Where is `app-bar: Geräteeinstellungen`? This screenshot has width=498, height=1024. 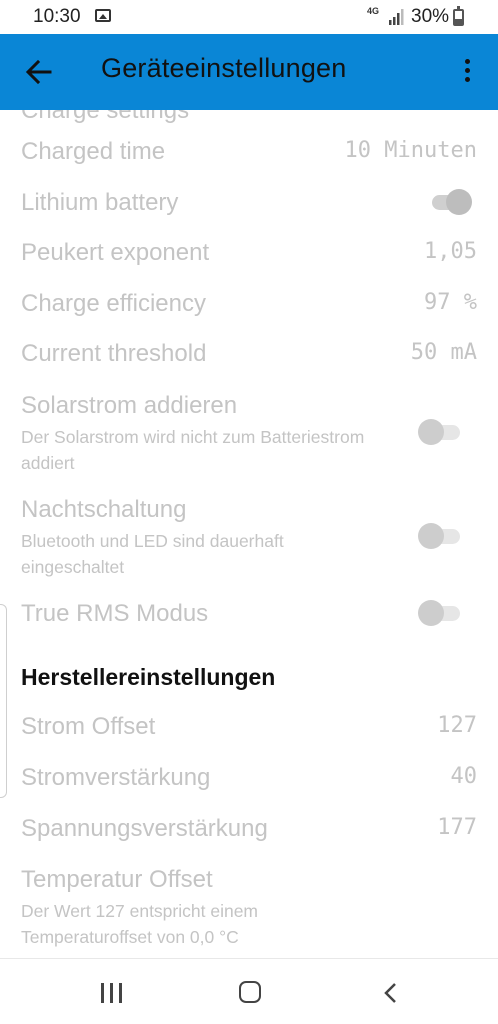
app-bar: Geräteeinstellungen is located at coordinates (249, 72).